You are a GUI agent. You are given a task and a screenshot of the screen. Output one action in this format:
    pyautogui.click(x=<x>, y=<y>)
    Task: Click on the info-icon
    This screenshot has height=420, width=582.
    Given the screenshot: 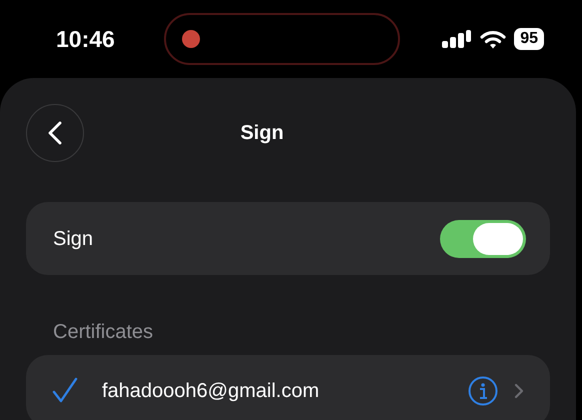 What is the action you would take?
    pyautogui.click(x=483, y=391)
    